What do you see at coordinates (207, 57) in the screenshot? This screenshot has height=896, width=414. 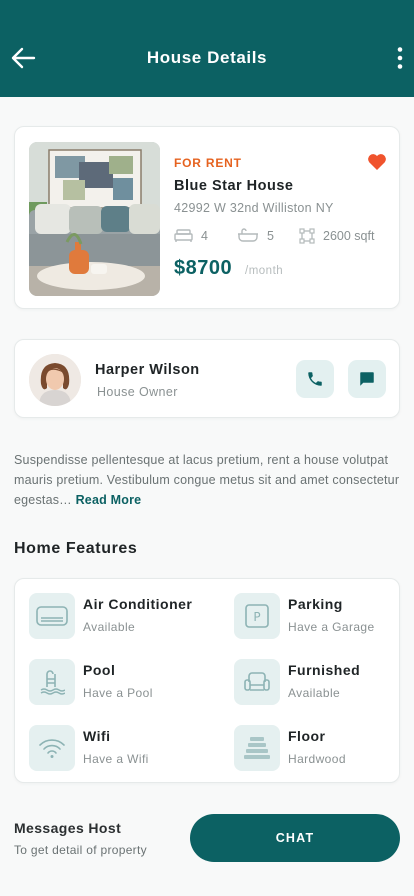 I see `page-title: House Details` at bounding box center [207, 57].